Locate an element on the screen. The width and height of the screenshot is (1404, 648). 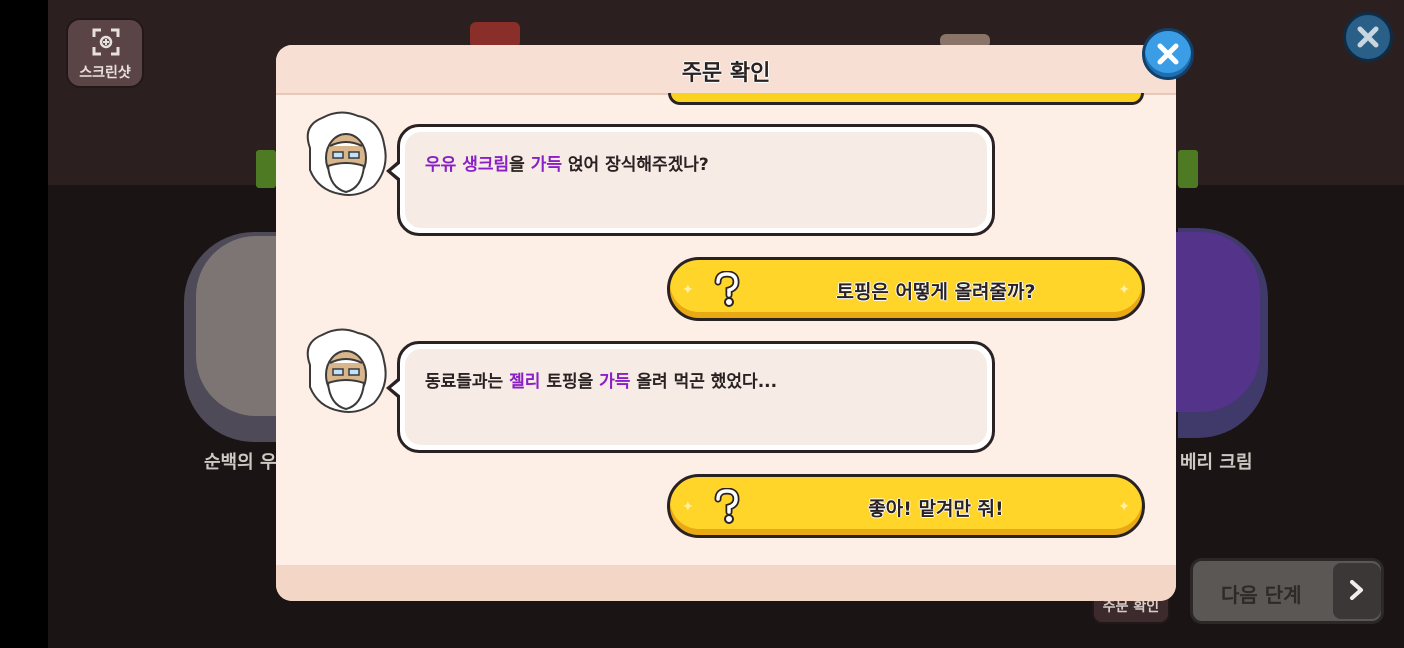
left-letterbox is located at coordinates (24, 324).